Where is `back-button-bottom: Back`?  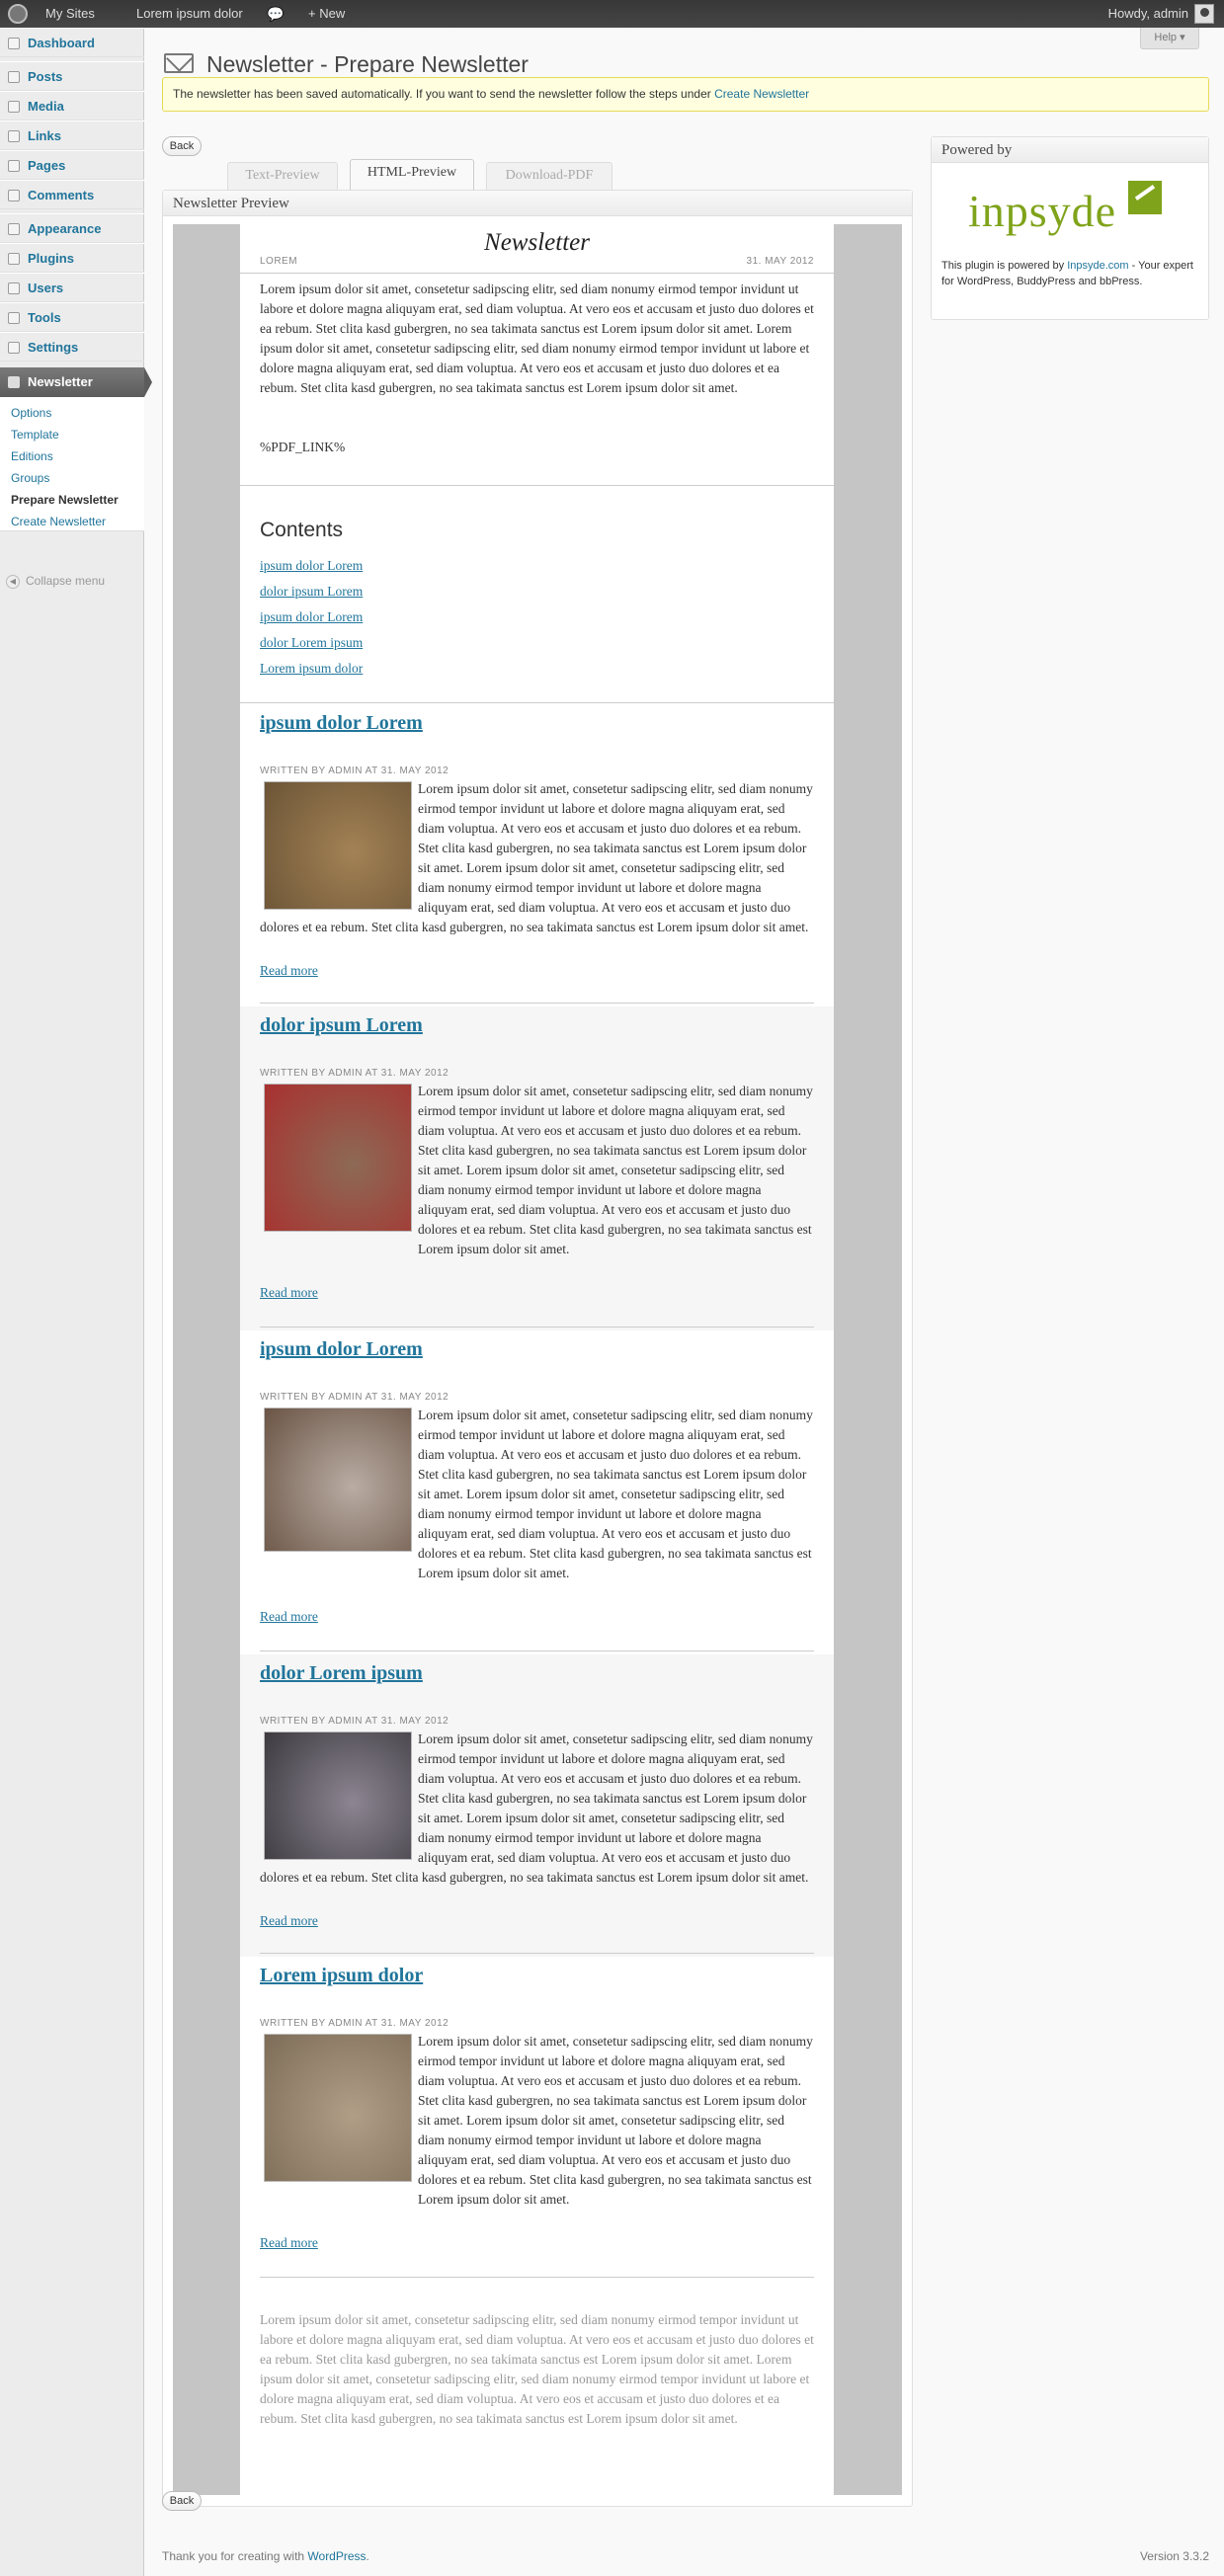 back-button-bottom: Back is located at coordinates (182, 2501).